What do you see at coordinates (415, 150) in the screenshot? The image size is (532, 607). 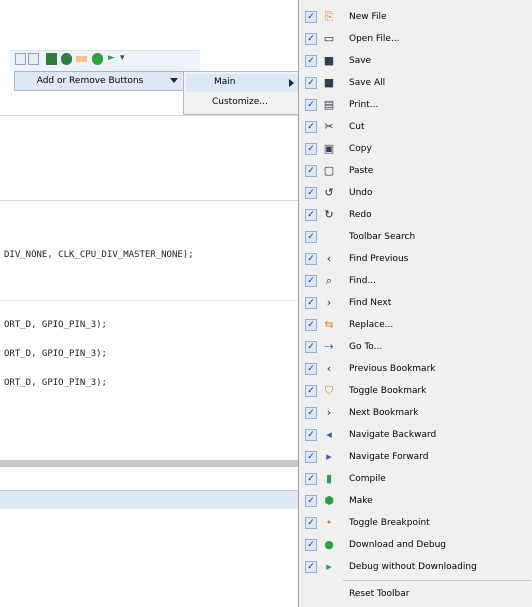 I see `menu-item-copy: ✓ ▣ Copy` at bounding box center [415, 150].